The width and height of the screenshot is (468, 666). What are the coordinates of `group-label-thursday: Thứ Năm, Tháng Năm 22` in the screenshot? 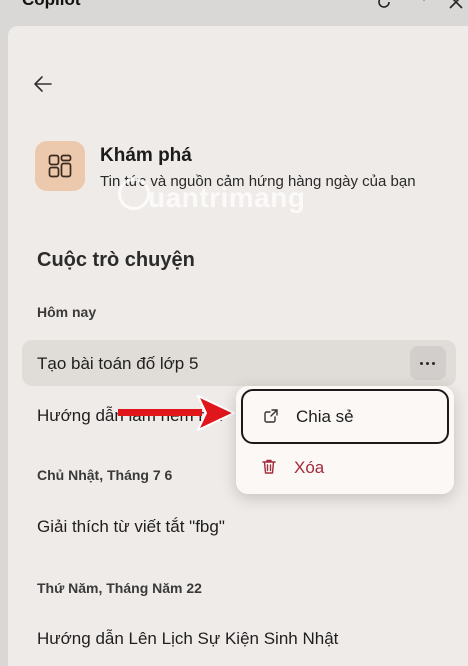 It's located at (119, 588).